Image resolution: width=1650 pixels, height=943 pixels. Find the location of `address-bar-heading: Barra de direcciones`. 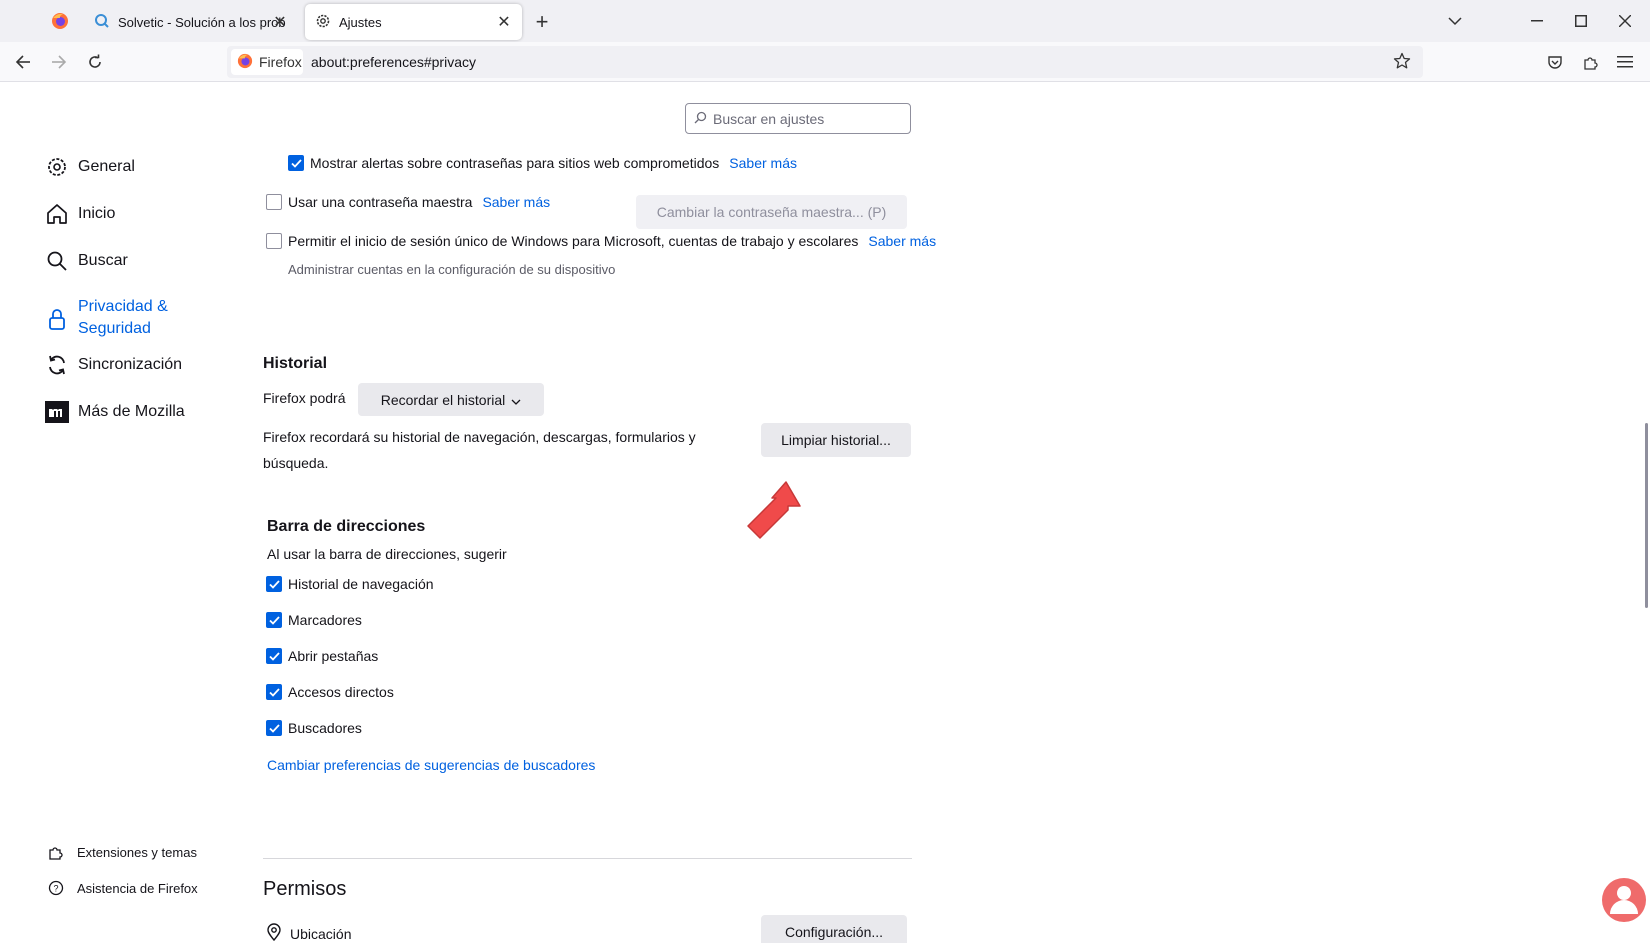

address-bar-heading: Barra de direcciones is located at coordinates (346, 526).